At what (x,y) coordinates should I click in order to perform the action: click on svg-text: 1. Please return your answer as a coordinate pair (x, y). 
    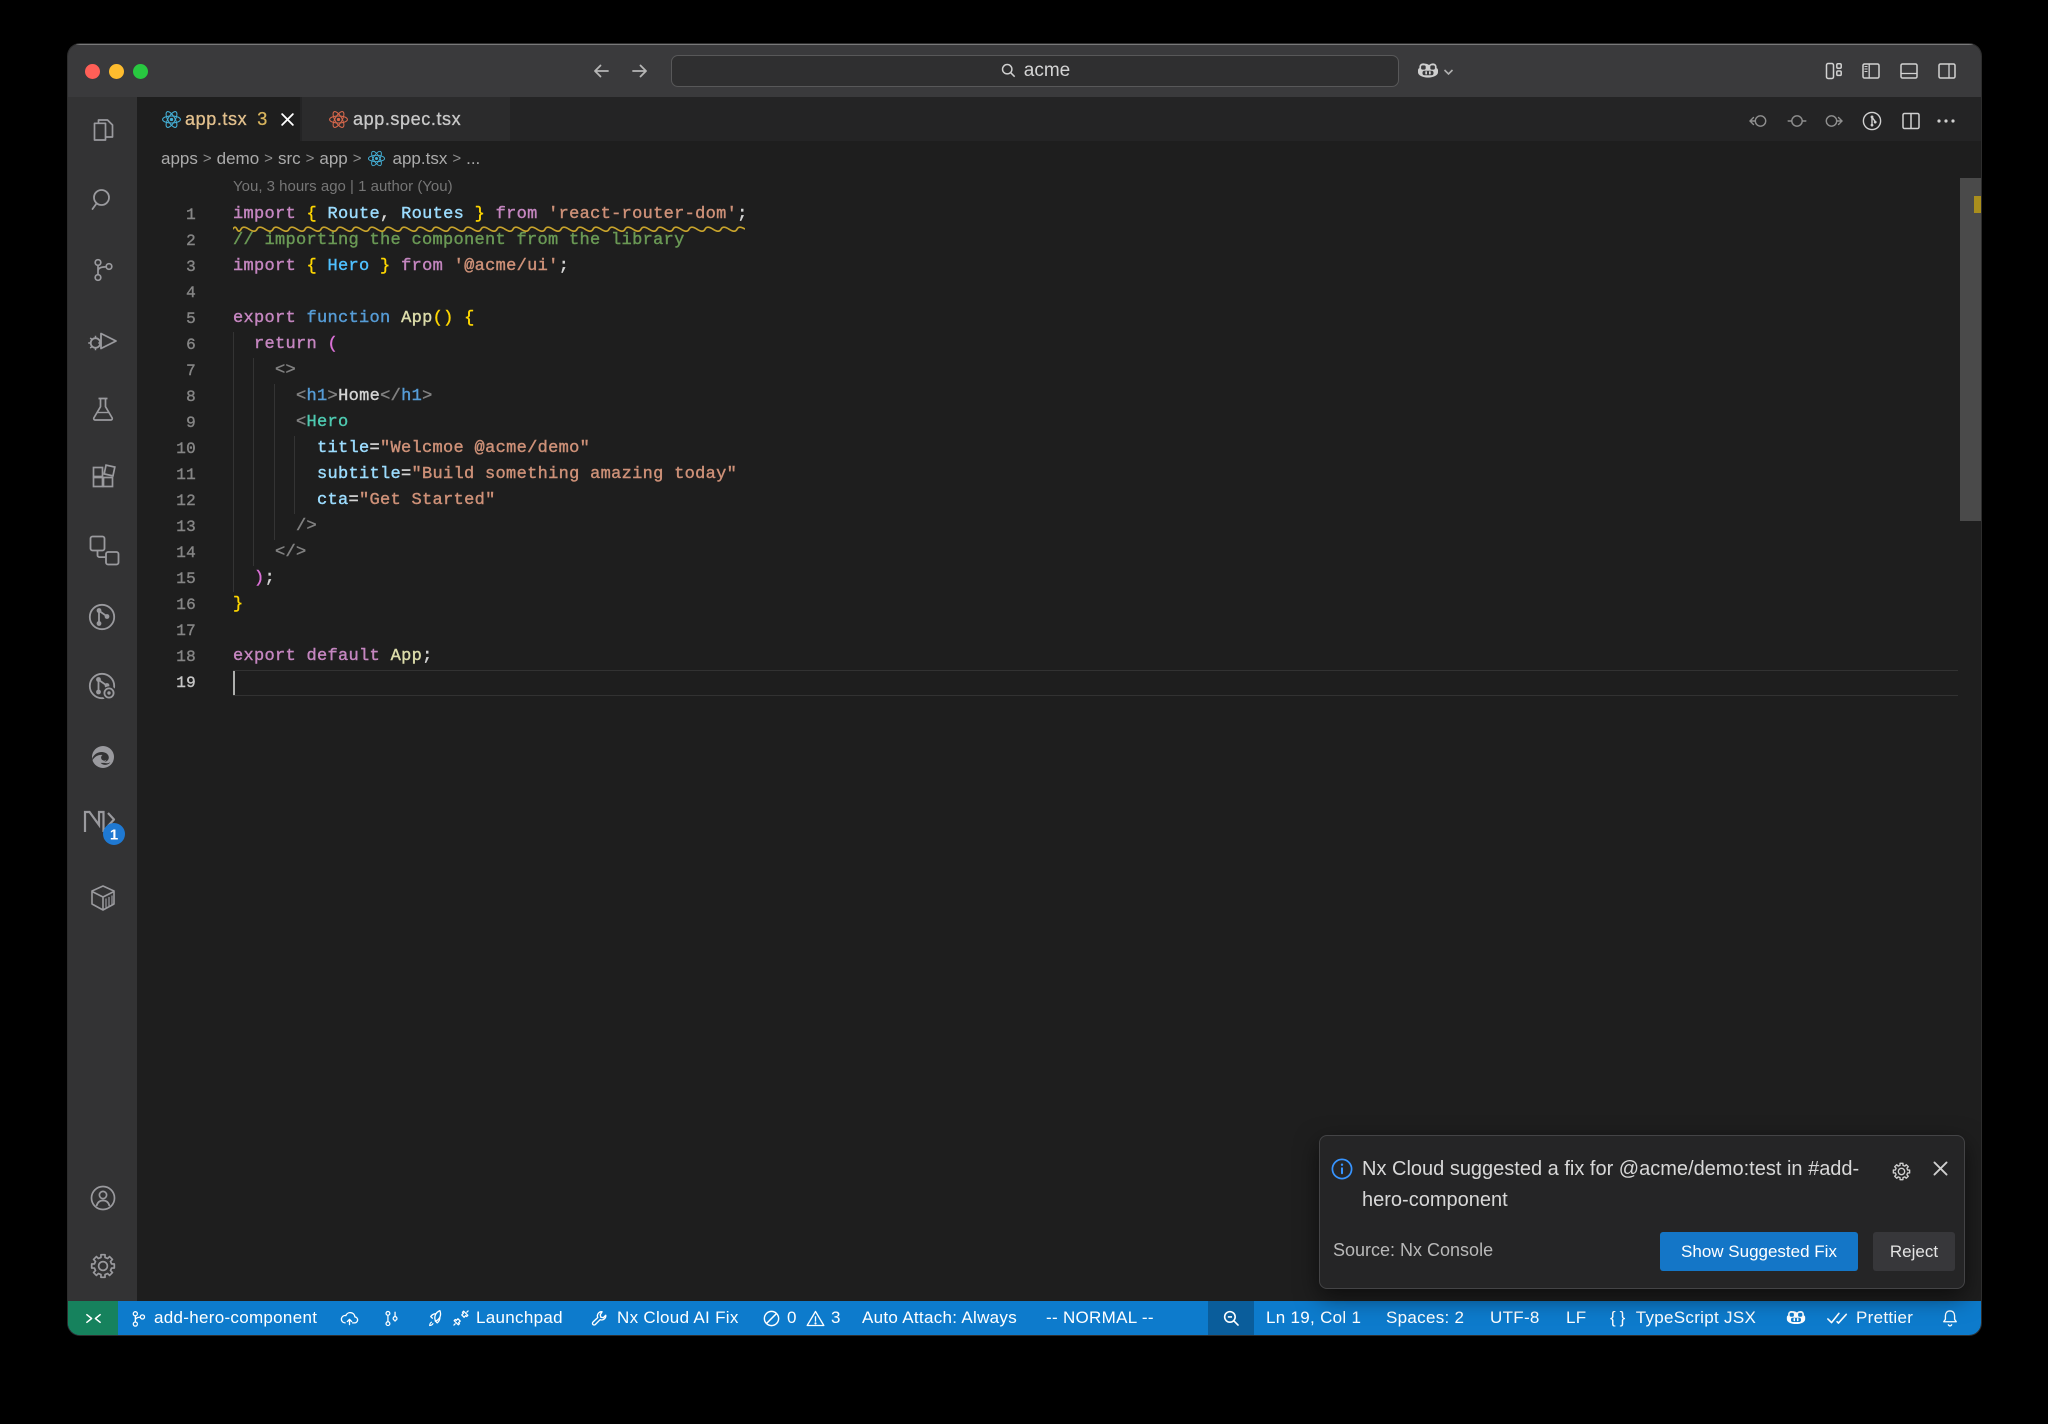
    Looking at the image, I should click on (113, 835).